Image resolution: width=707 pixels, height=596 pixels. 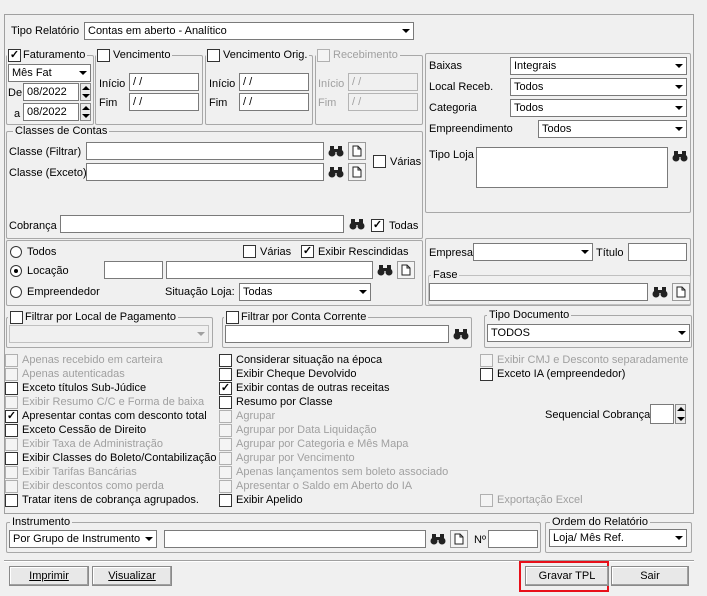 What do you see at coordinates (618, 538) in the screenshot?
I see `ordem-relatorio-select: Loja/ Mês Ref.` at bounding box center [618, 538].